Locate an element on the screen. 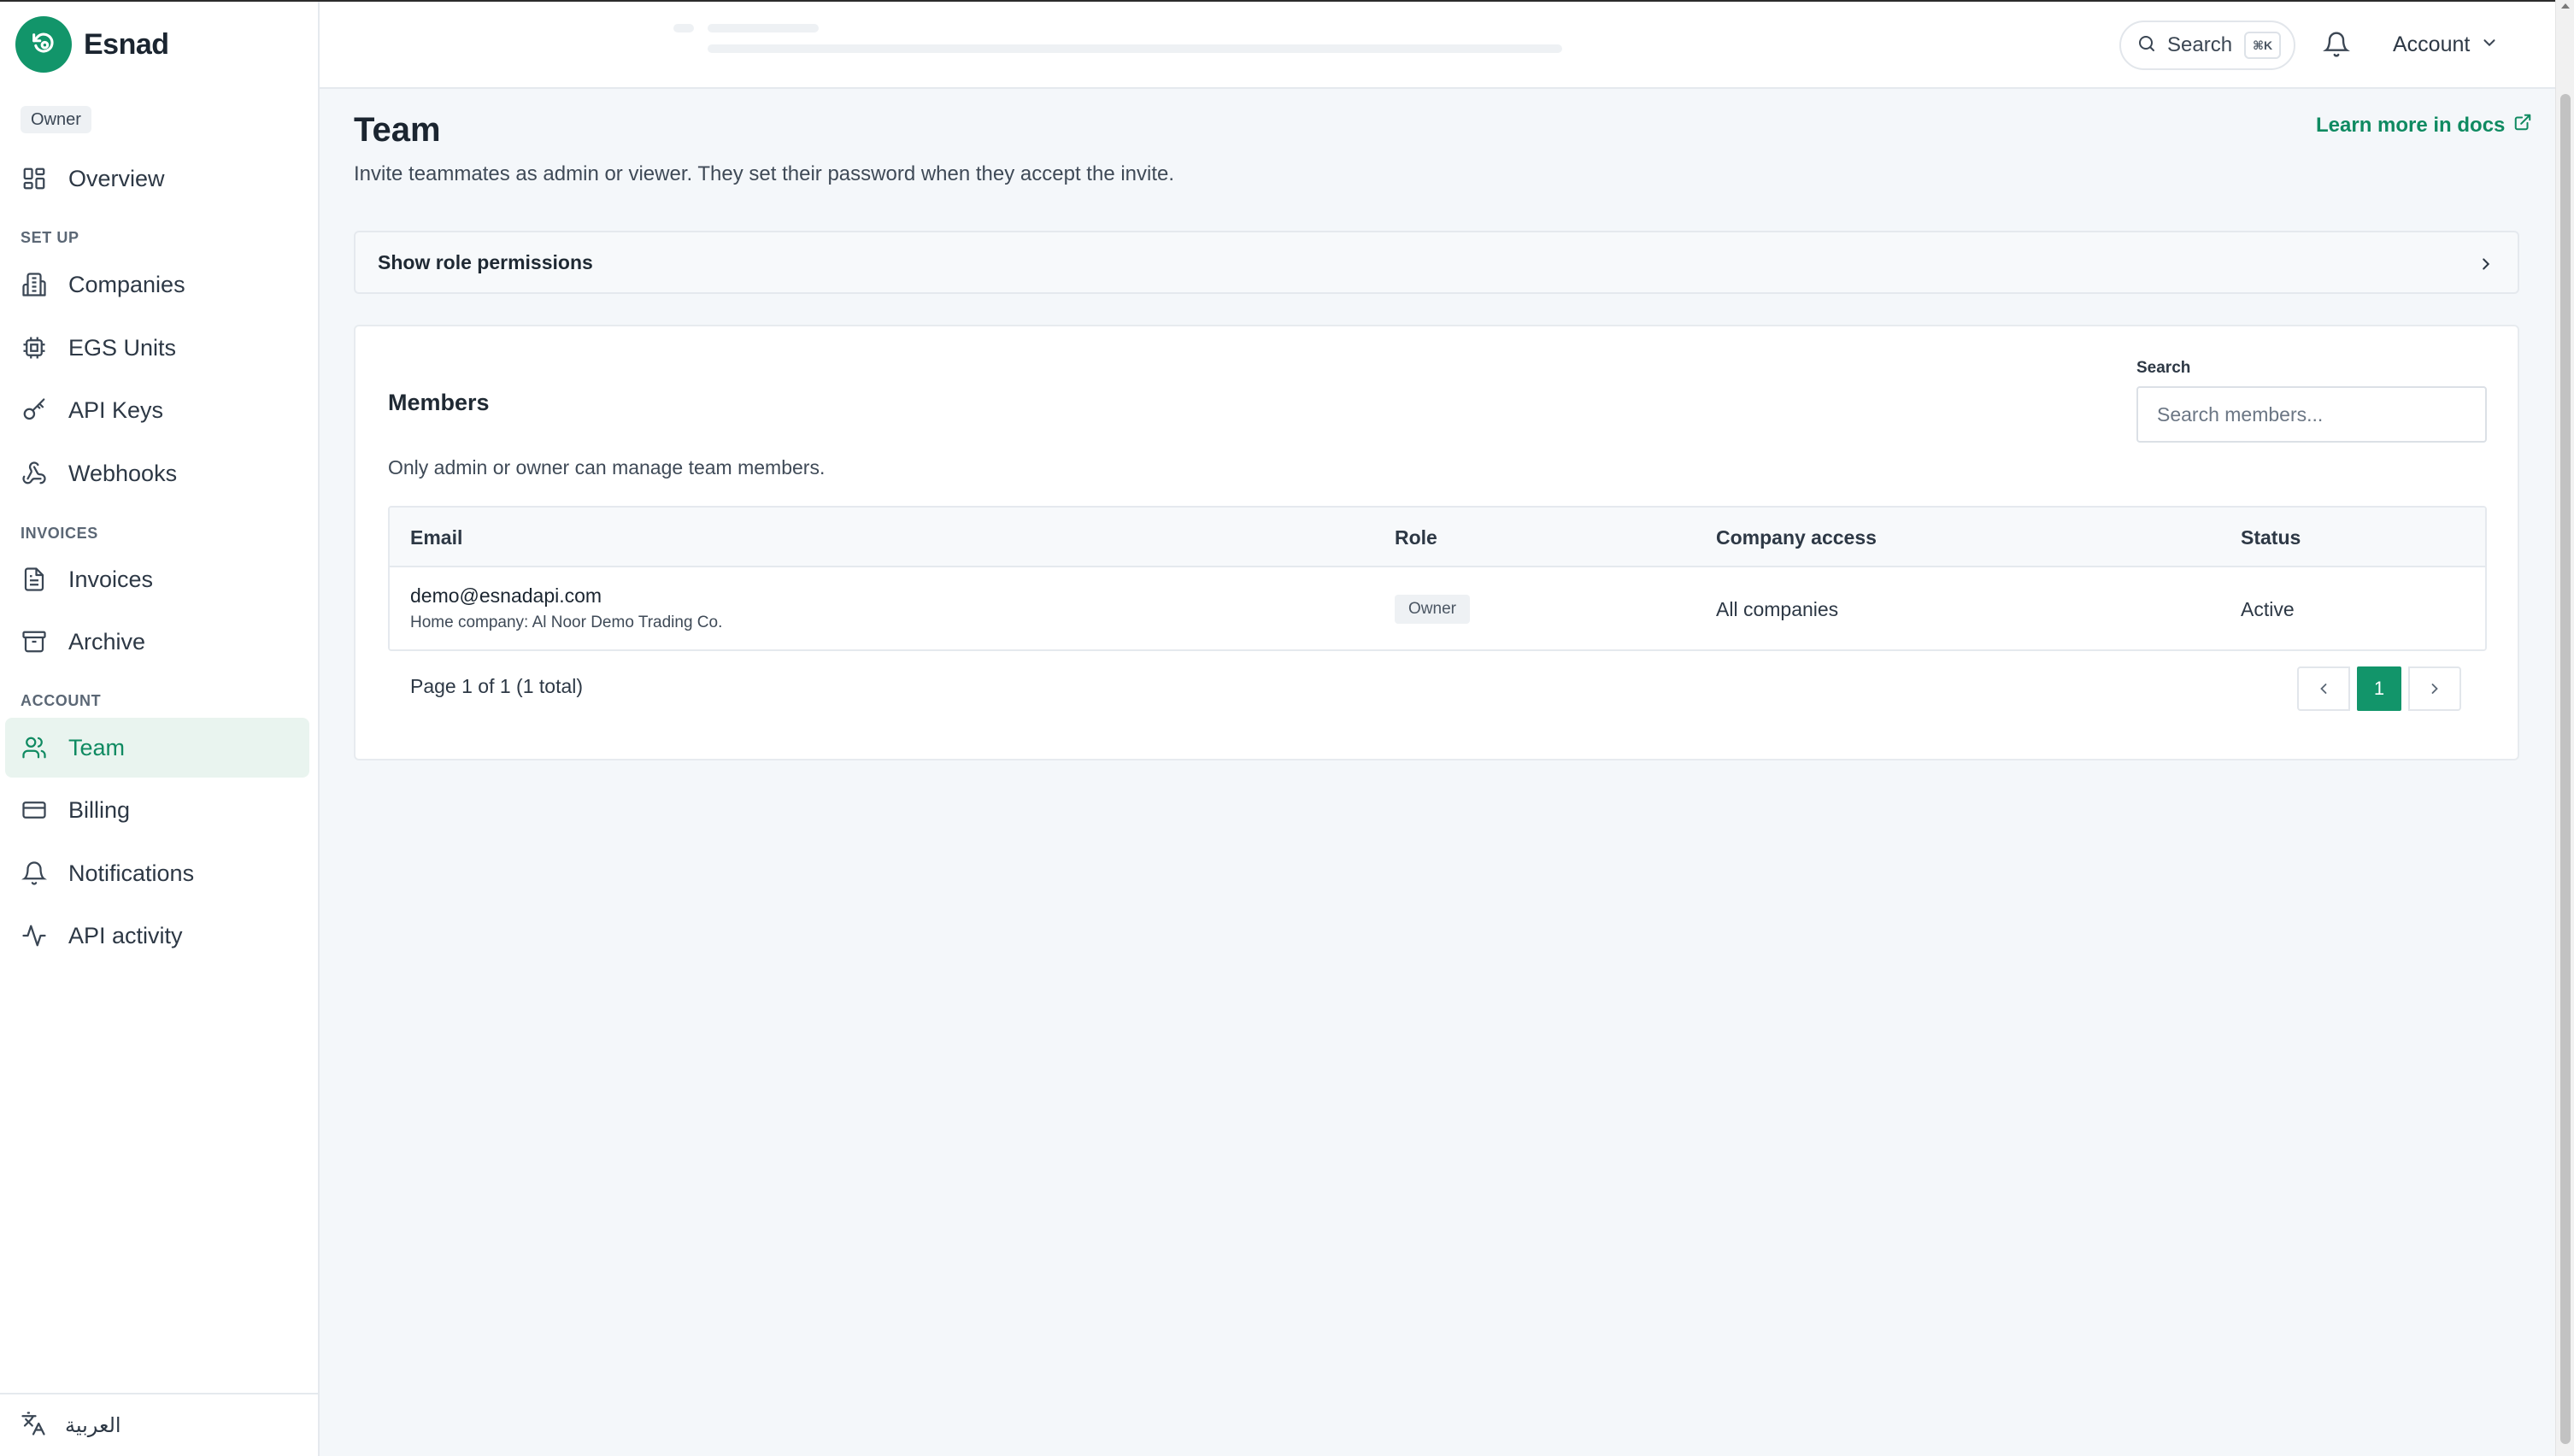 The width and height of the screenshot is (2574, 1456). member-email: demo@esnadapi.com is located at coordinates (506, 596).